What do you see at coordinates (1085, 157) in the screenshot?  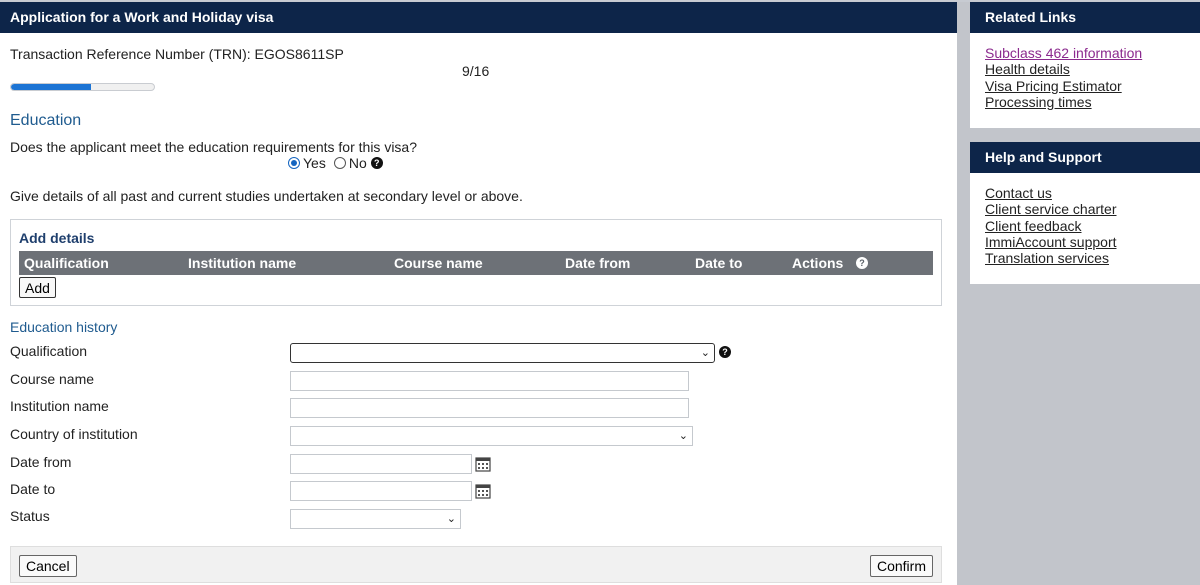 I see `help-support-title: Help and Support` at bounding box center [1085, 157].